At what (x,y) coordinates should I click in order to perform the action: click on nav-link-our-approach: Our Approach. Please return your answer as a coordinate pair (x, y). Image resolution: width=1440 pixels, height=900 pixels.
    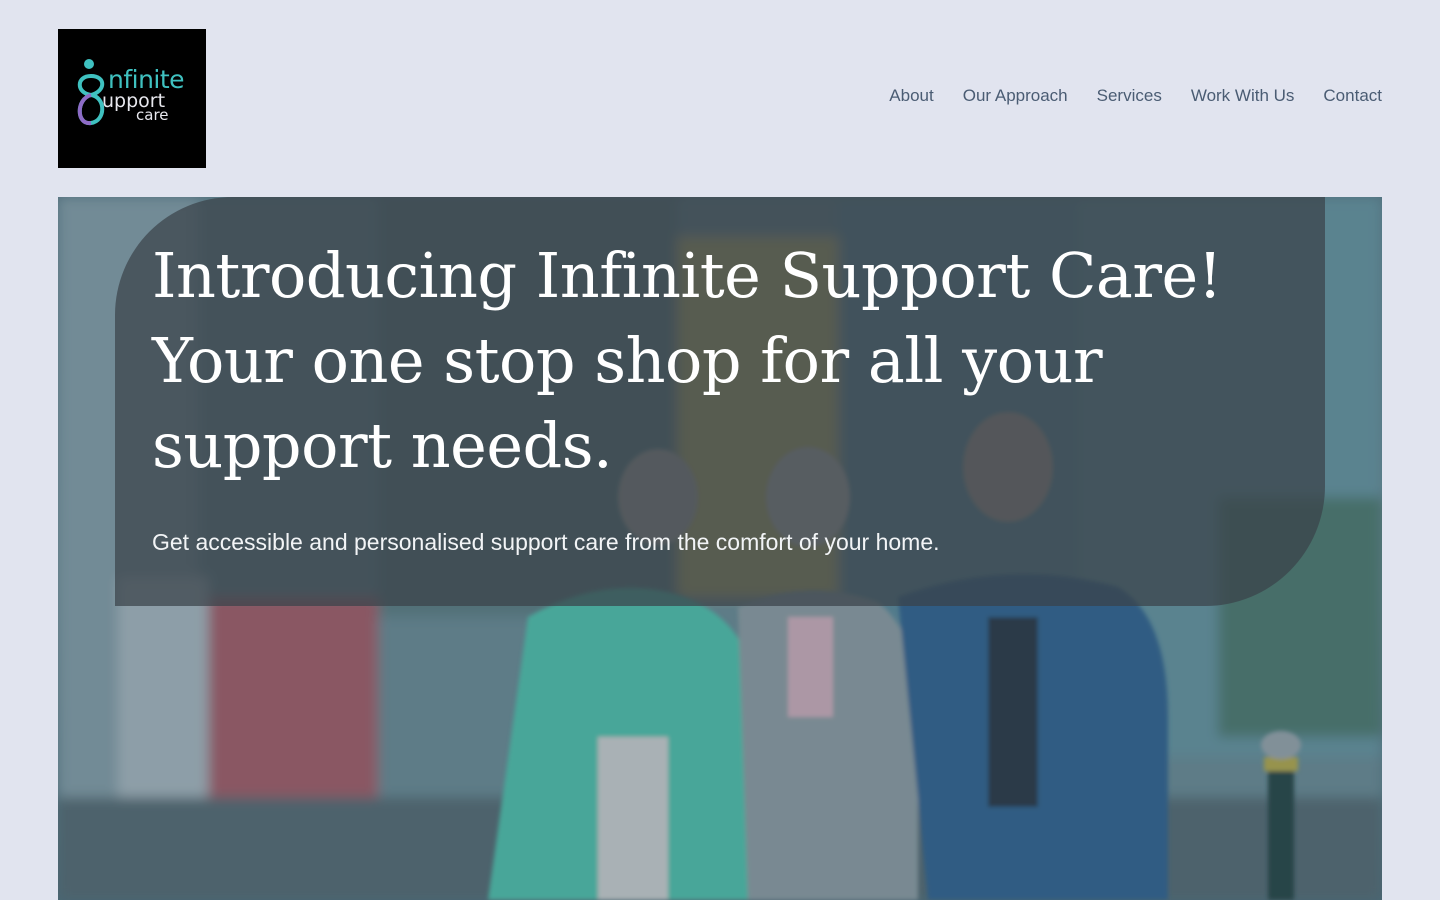
    Looking at the image, I should click on (1015, 96).